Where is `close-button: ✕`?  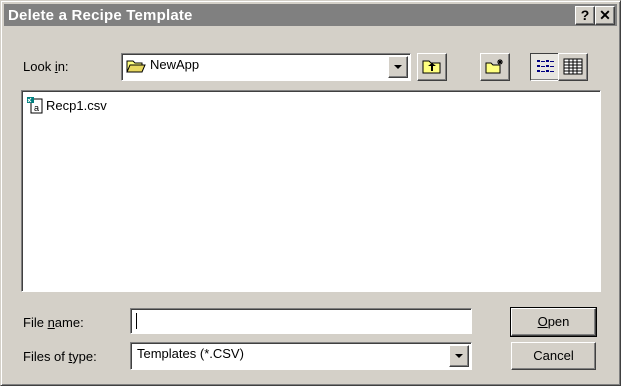
close-button: ✕ is located at coordinates (605, 15).